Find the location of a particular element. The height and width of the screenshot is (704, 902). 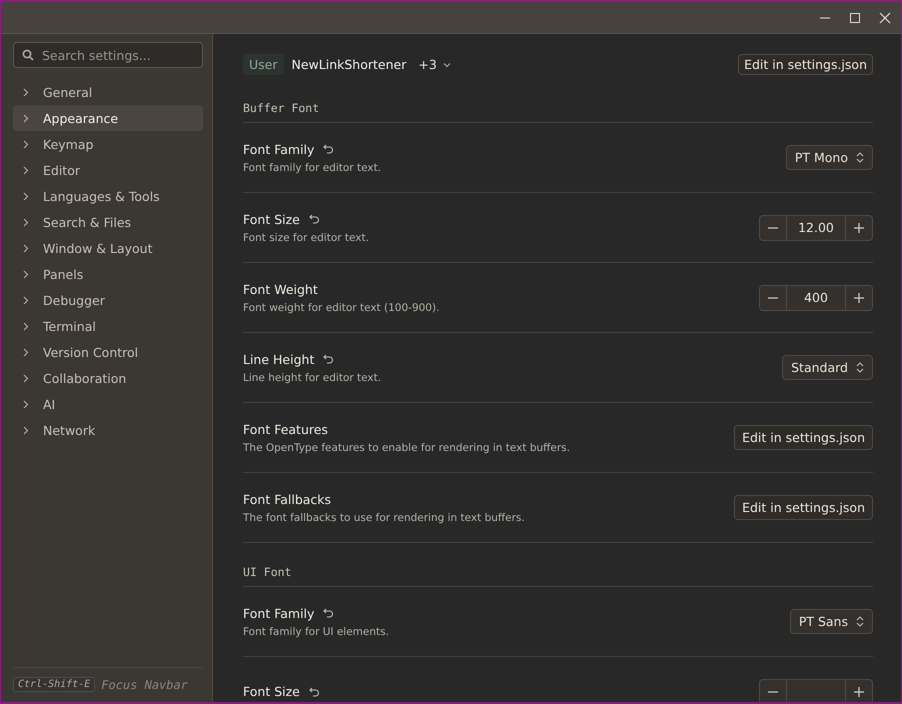

dropdown: Standard is located at coordinates (827, 367).